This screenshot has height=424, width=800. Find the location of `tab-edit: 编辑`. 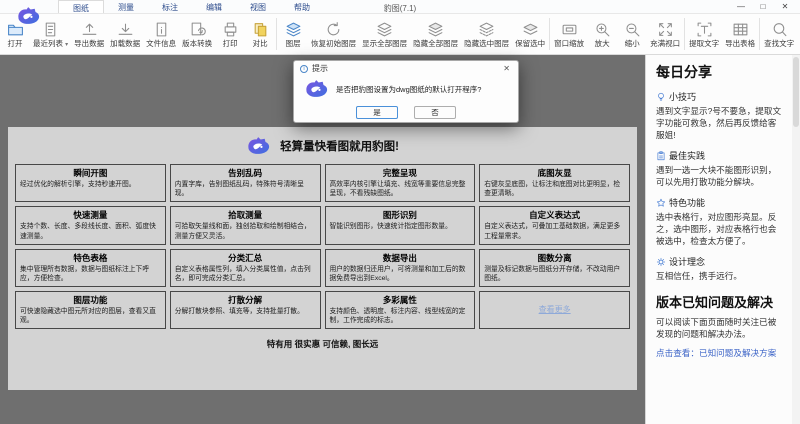

tab-edit: 编辑 is located at coordinates (214, 6).